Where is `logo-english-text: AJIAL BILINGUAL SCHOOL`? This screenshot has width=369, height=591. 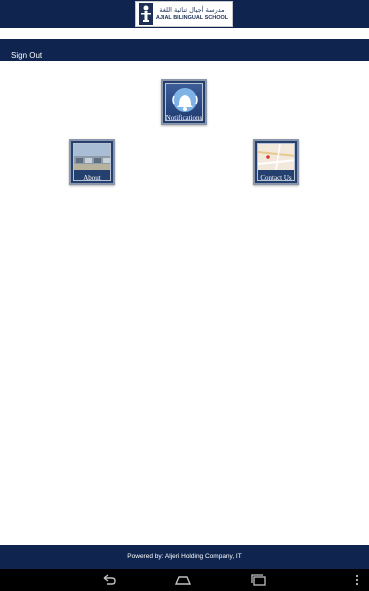 logo-english-text: AJIAL BILINGUAL SCHOOL is located at coordinates (192, 17).